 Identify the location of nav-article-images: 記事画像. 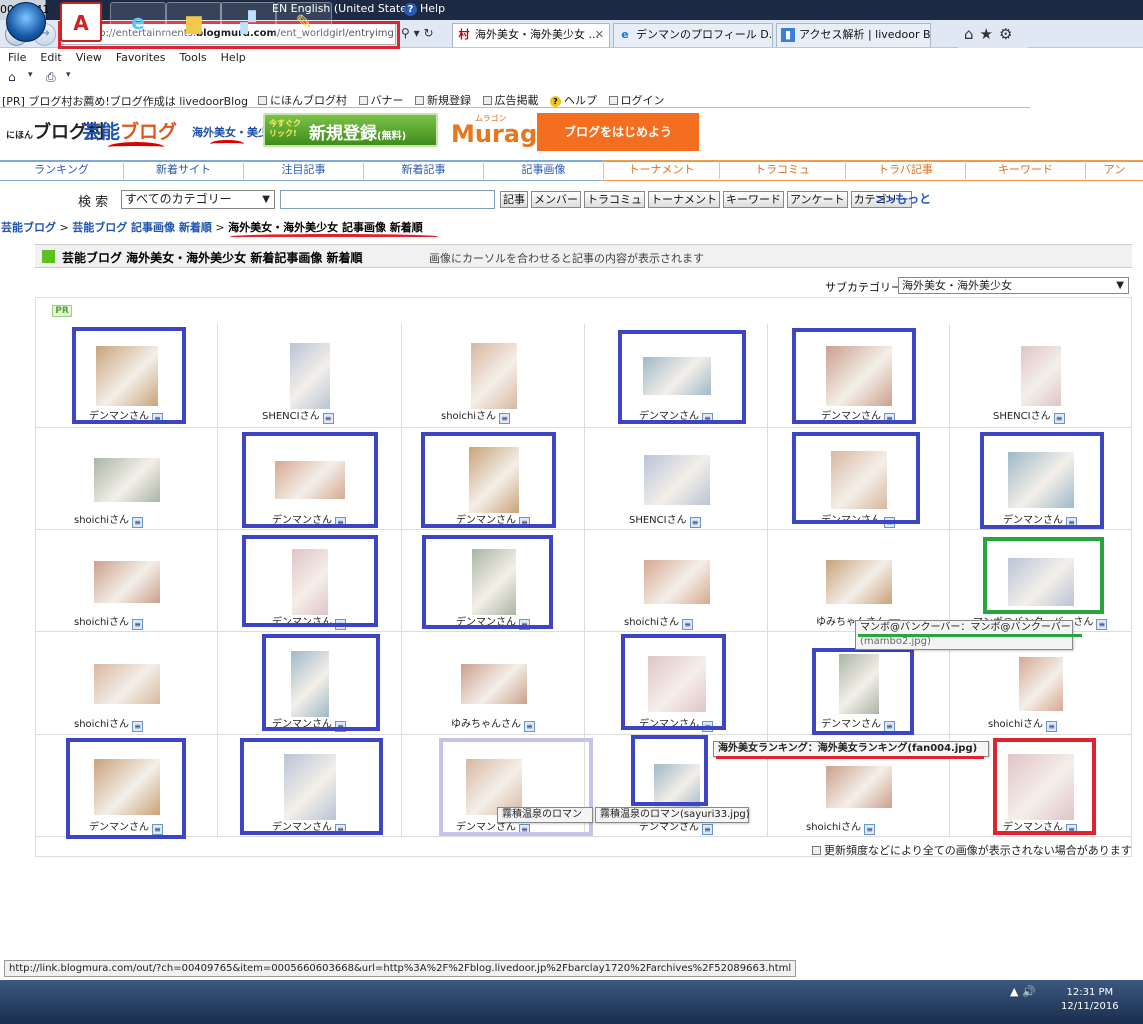
(544, 170).